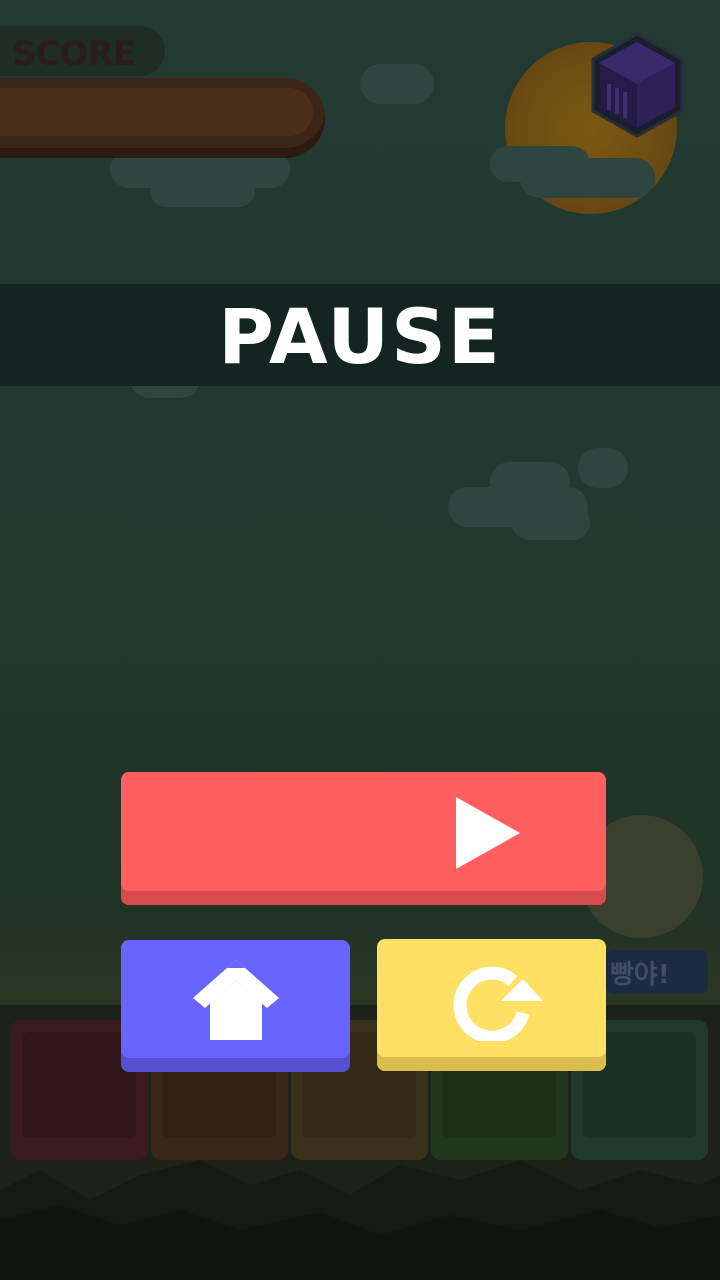 This screenshot has height=1280, width=720. What do you see at coordinates (360, 1220) in the screenshot?
I see `mountains` at bounding box center [360, 1220].